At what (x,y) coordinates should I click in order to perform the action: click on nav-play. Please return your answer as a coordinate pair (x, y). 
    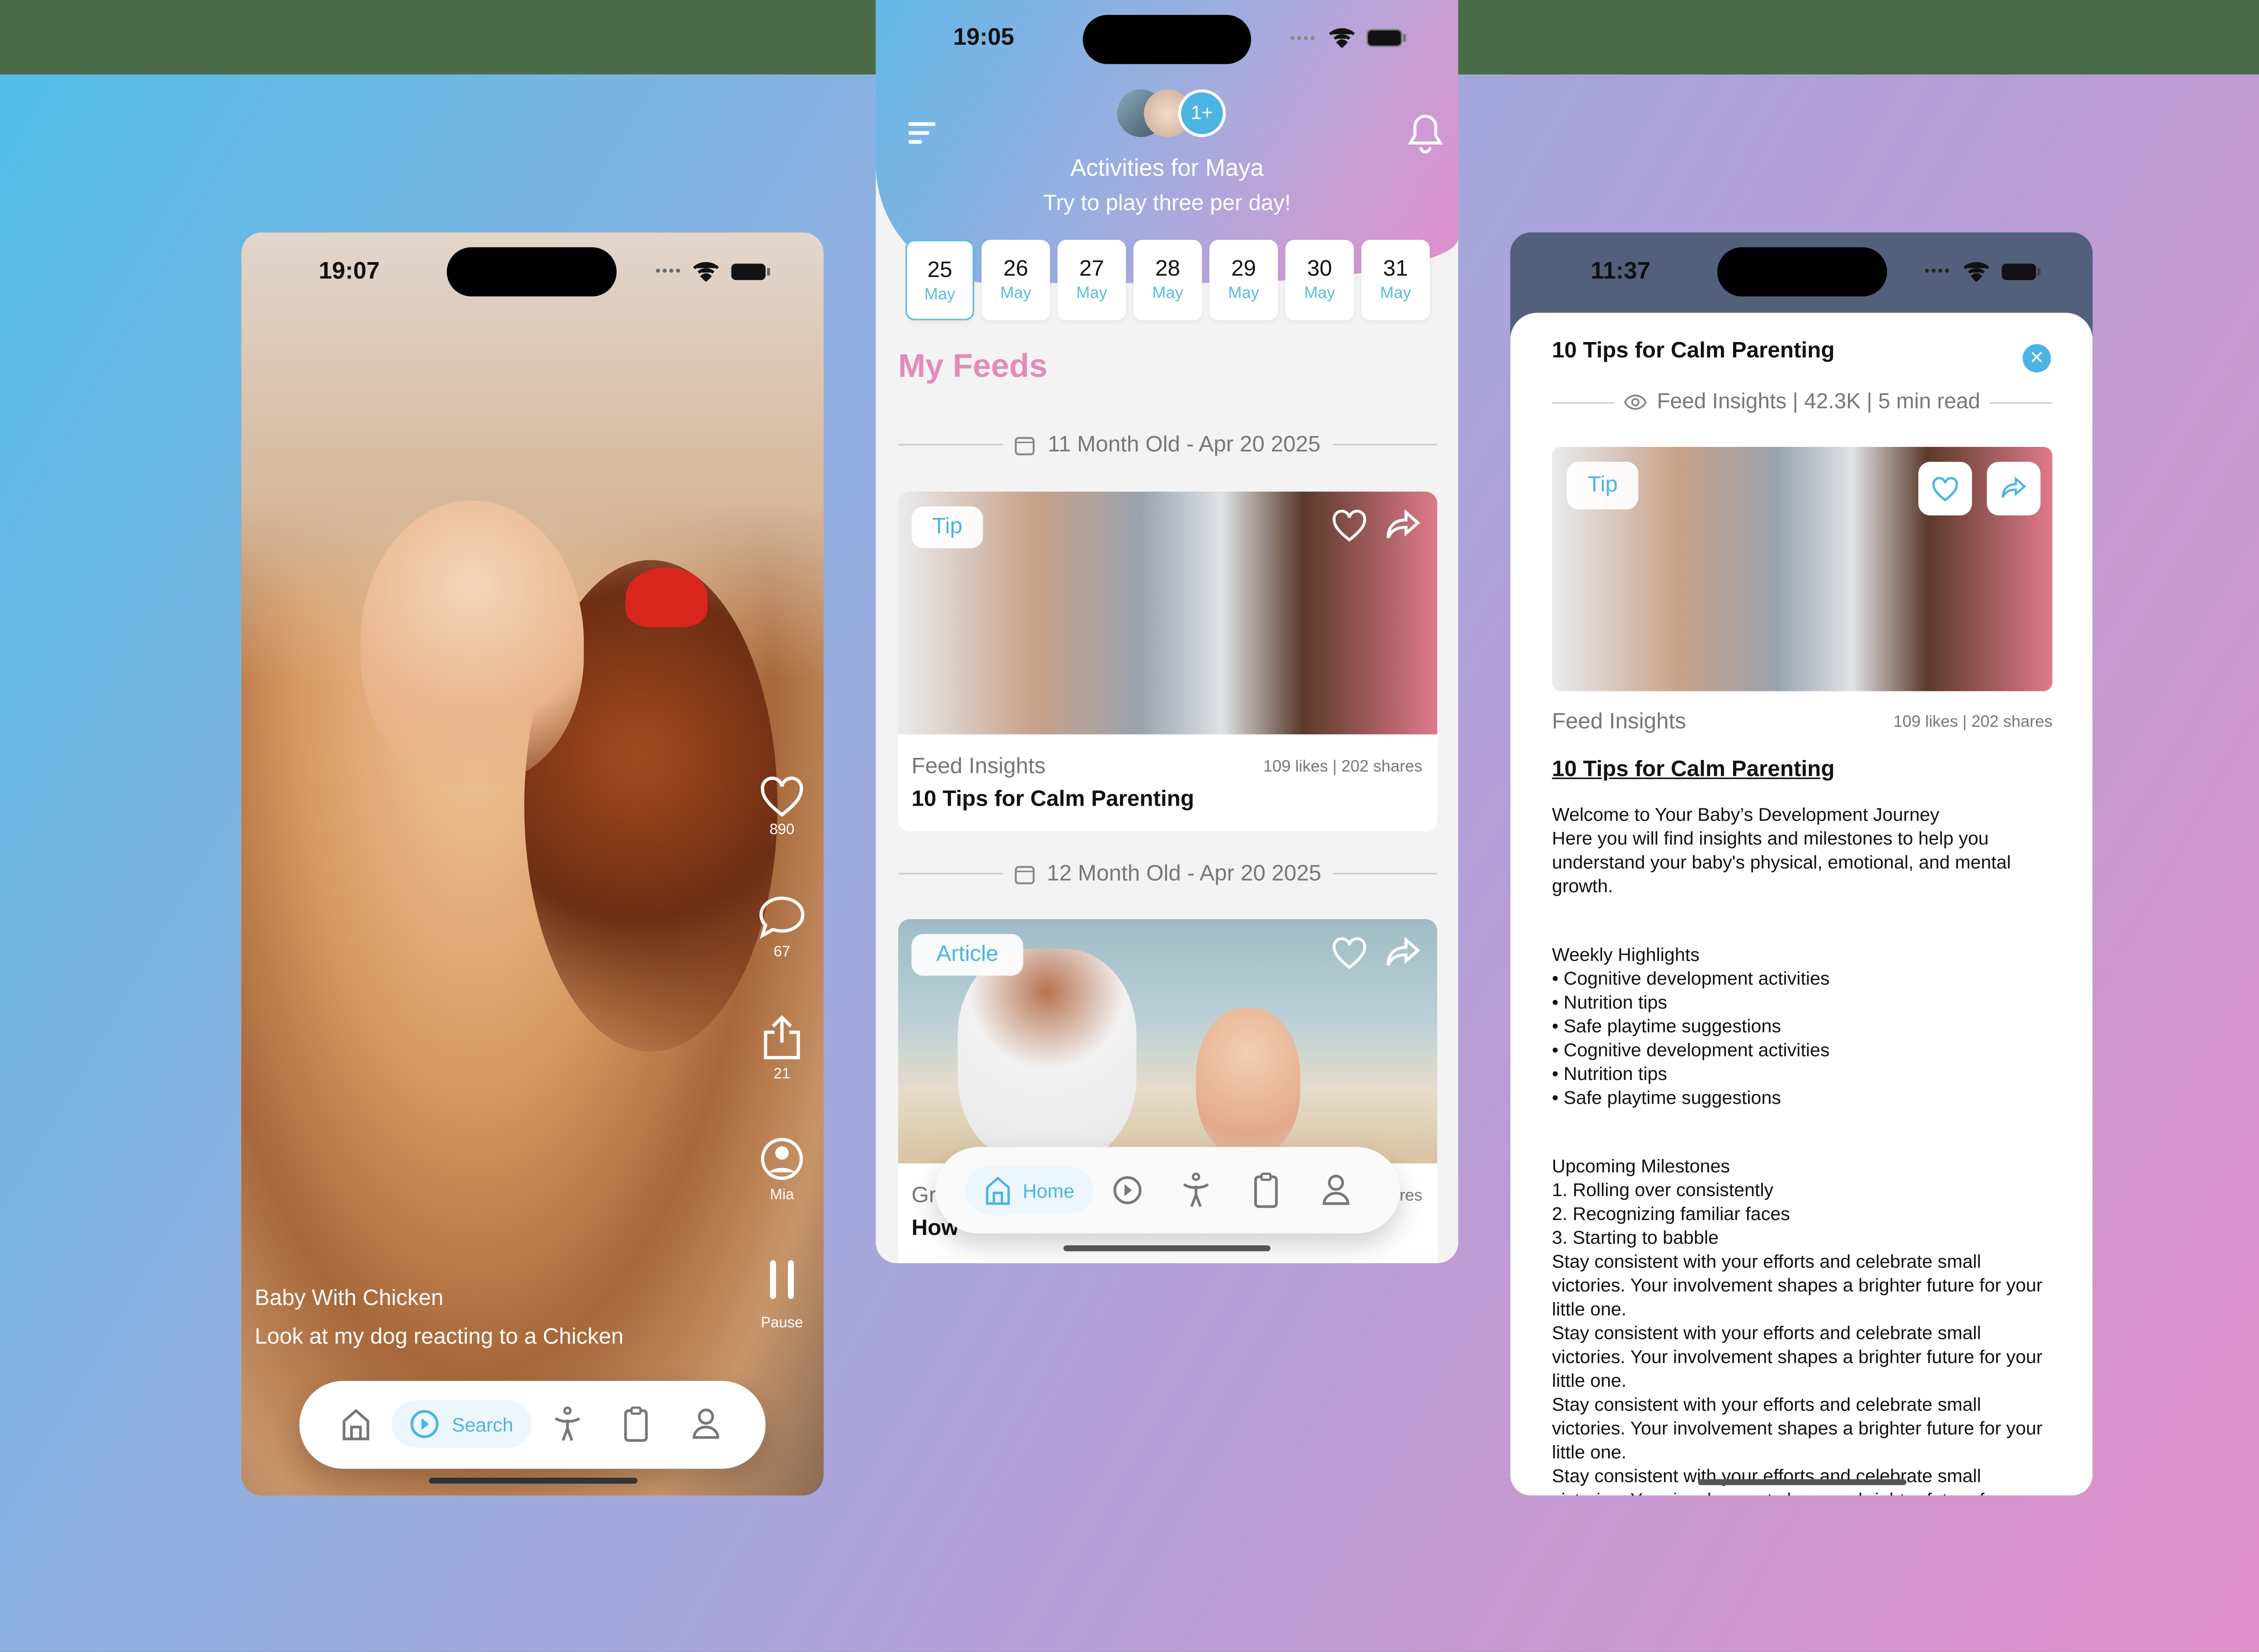
    Looking at the image, I should click on (1128, 1190).